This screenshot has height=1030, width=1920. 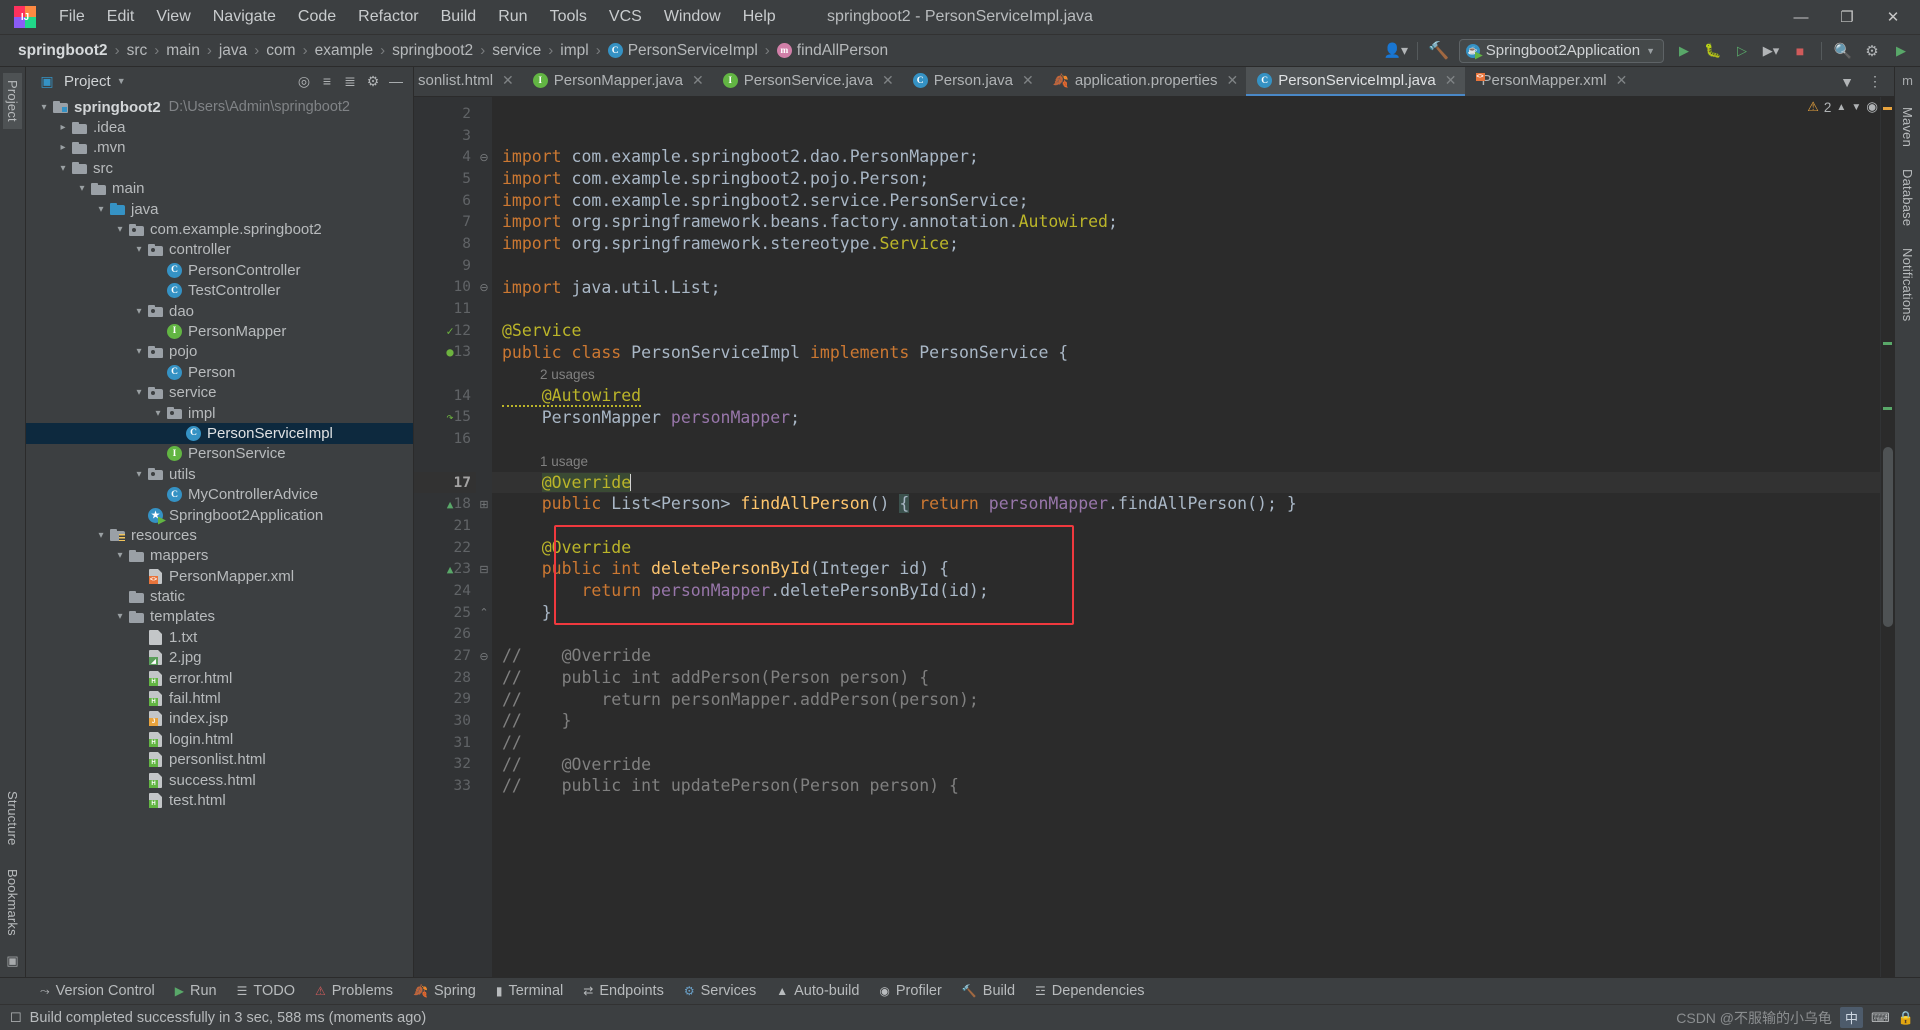 I want to click on breadcrumb-springboot2: springboot2, so click(x=63, y=51).